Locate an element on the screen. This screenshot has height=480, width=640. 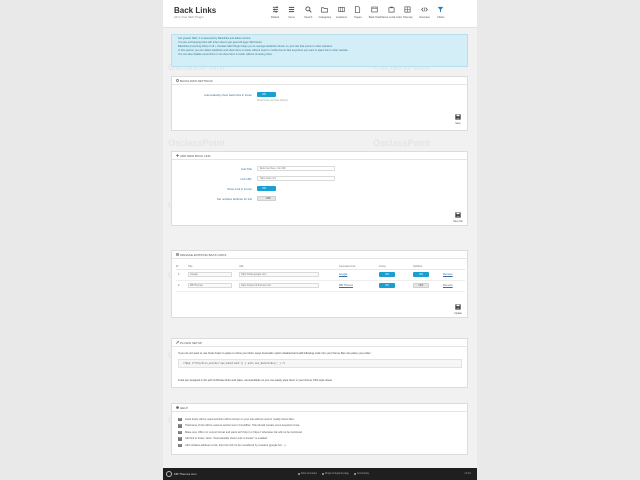
sitemap-icon is located at coordinates (407, 9).